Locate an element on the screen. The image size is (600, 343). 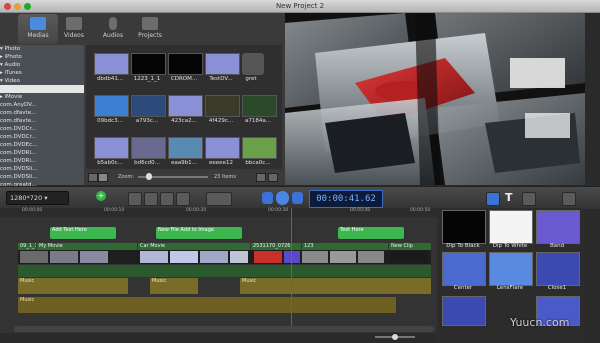
transition-tool-icon is located at coordinates (529, 199).